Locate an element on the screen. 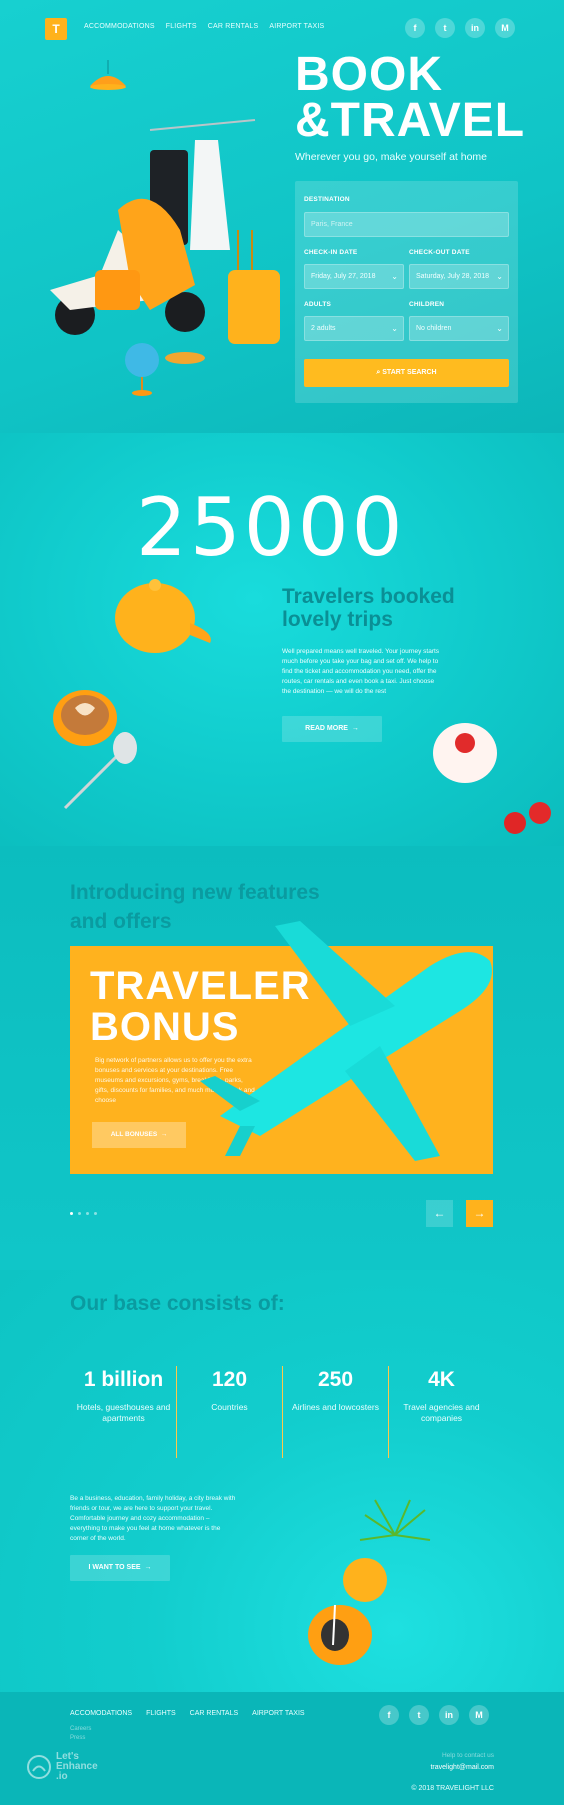  i-want-to-see-button: I WANT TO SEE → is located at coordinates (120, 1568).